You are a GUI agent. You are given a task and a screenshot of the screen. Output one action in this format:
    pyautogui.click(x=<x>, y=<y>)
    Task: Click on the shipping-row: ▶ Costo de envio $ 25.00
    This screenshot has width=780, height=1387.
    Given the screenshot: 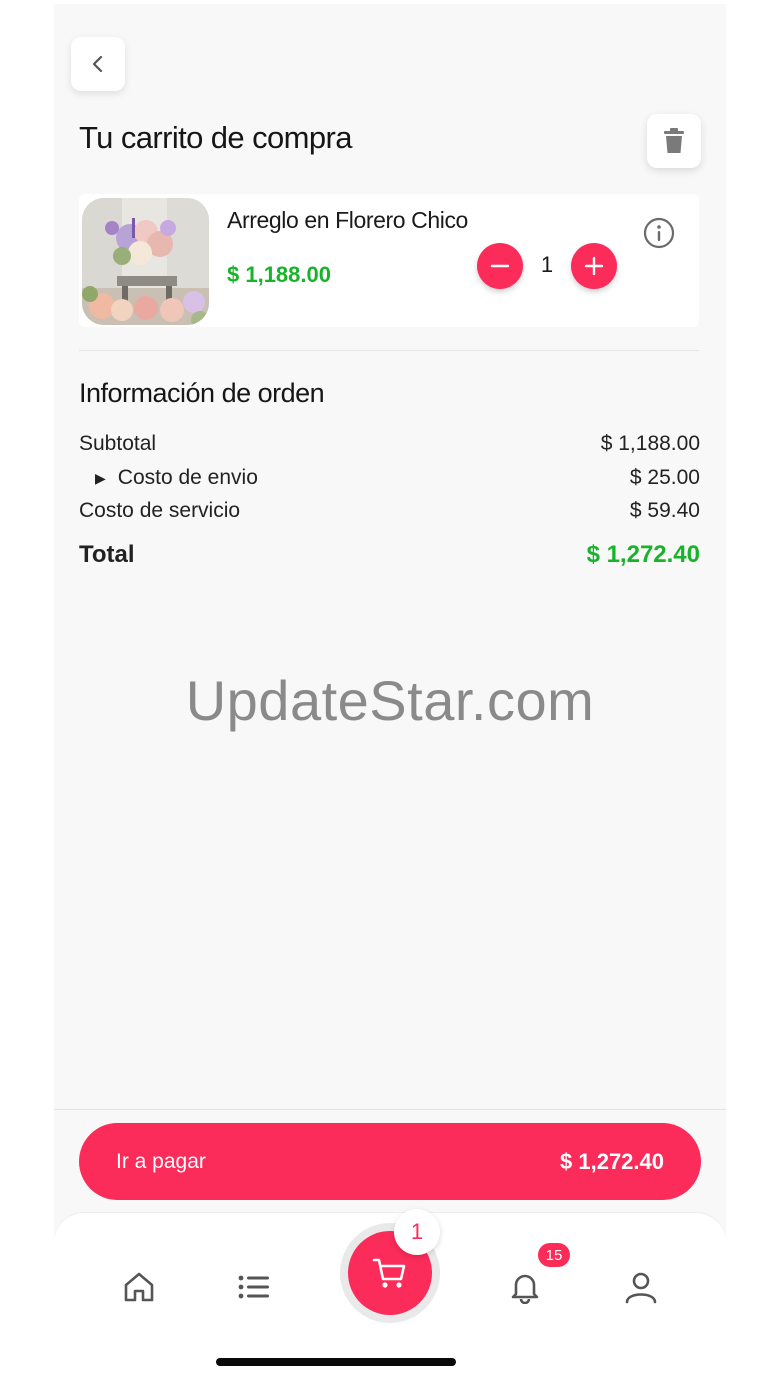 What is the action you would take?
    pyautogui.click(x=389, y=478)
    